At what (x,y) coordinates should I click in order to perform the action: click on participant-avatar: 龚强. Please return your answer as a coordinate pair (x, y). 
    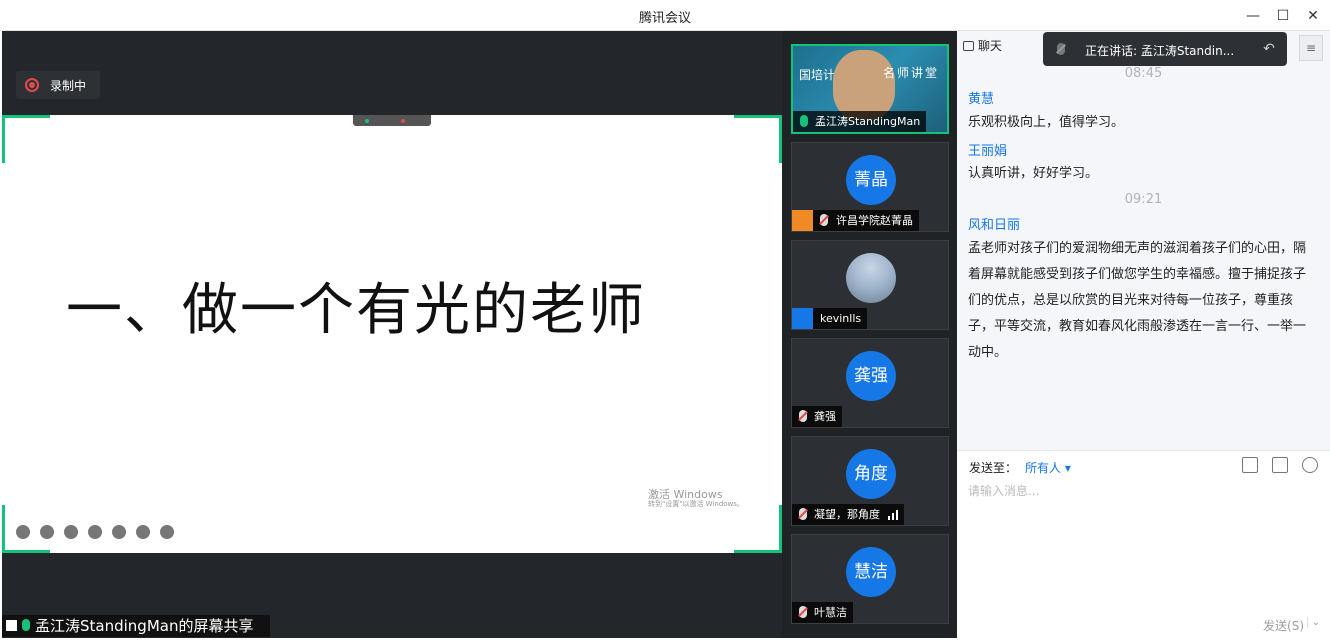
    Looking at the image, I should click on (871, 376).